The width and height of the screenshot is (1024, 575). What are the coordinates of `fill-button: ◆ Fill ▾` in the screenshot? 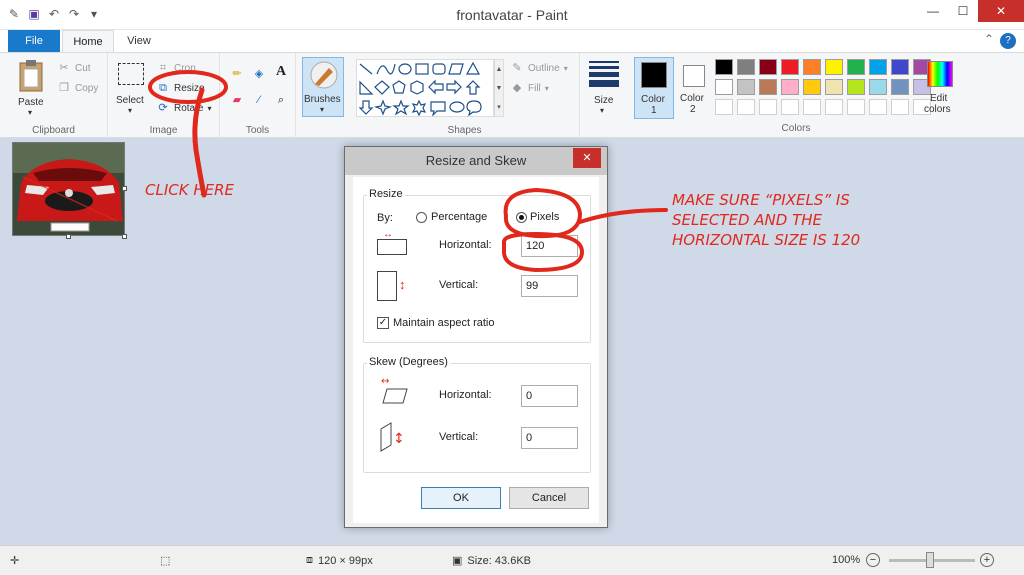 It's located at (529, 88).